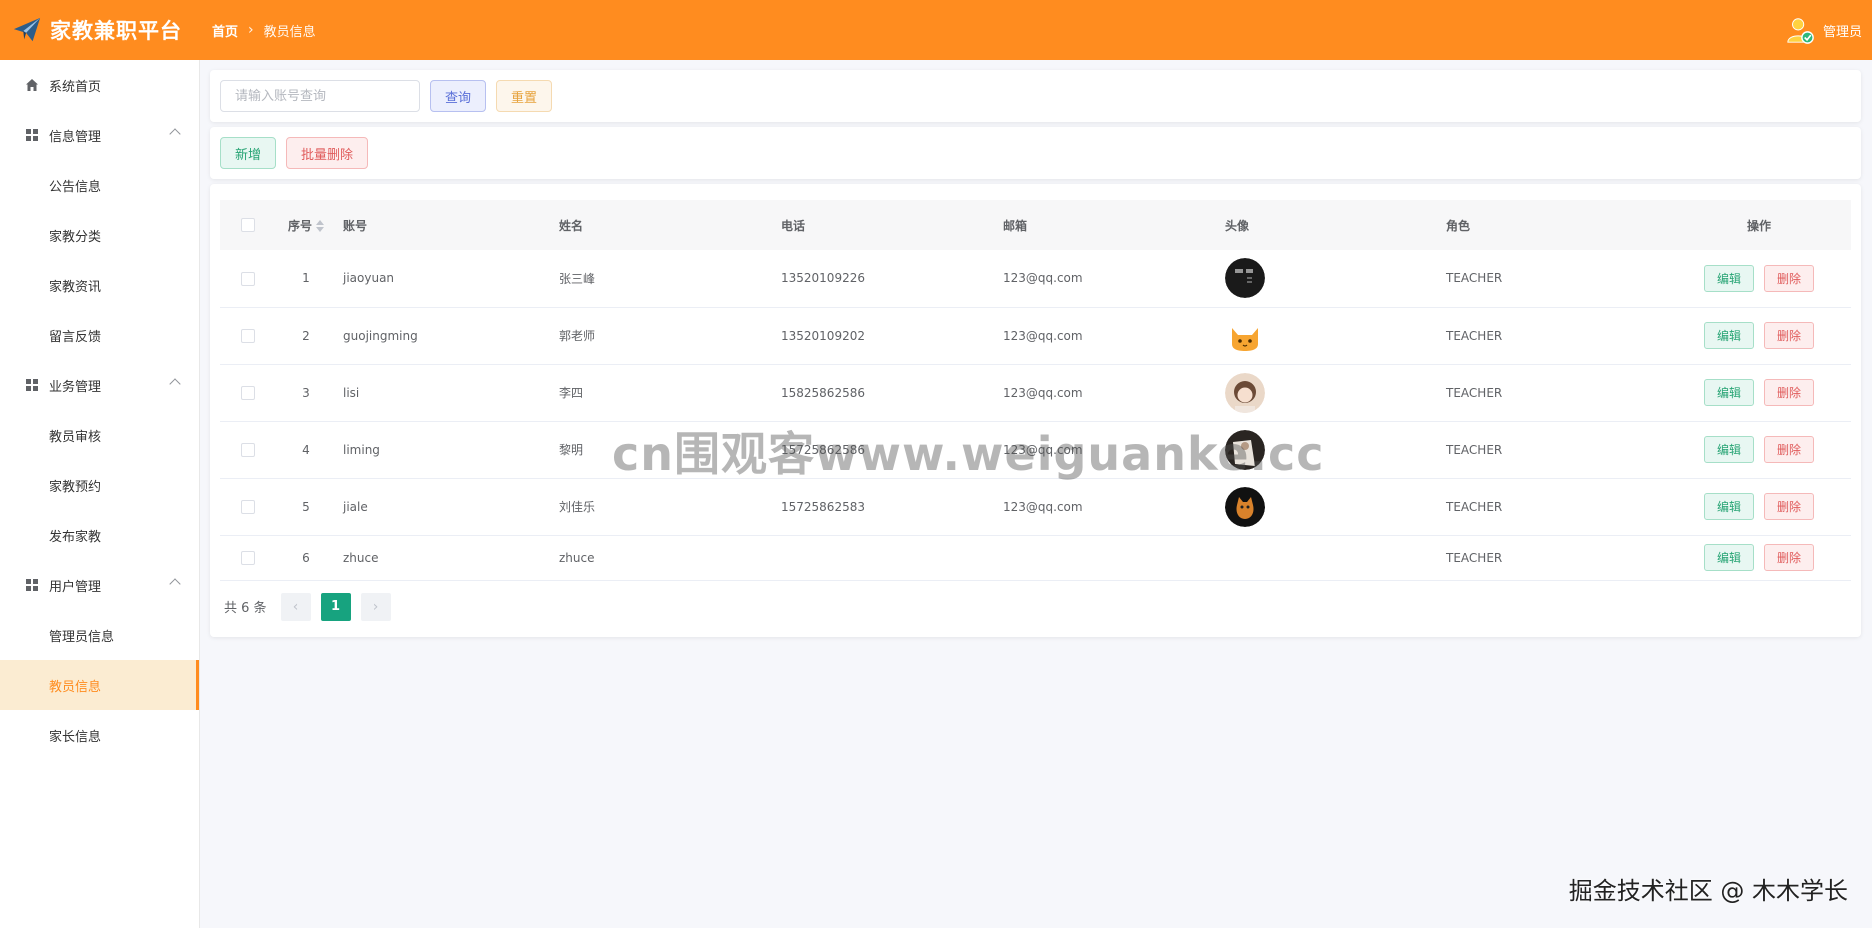  Describe the element at coordinates (892, 558) in the screenshot. I see `cell-phone` at that location.